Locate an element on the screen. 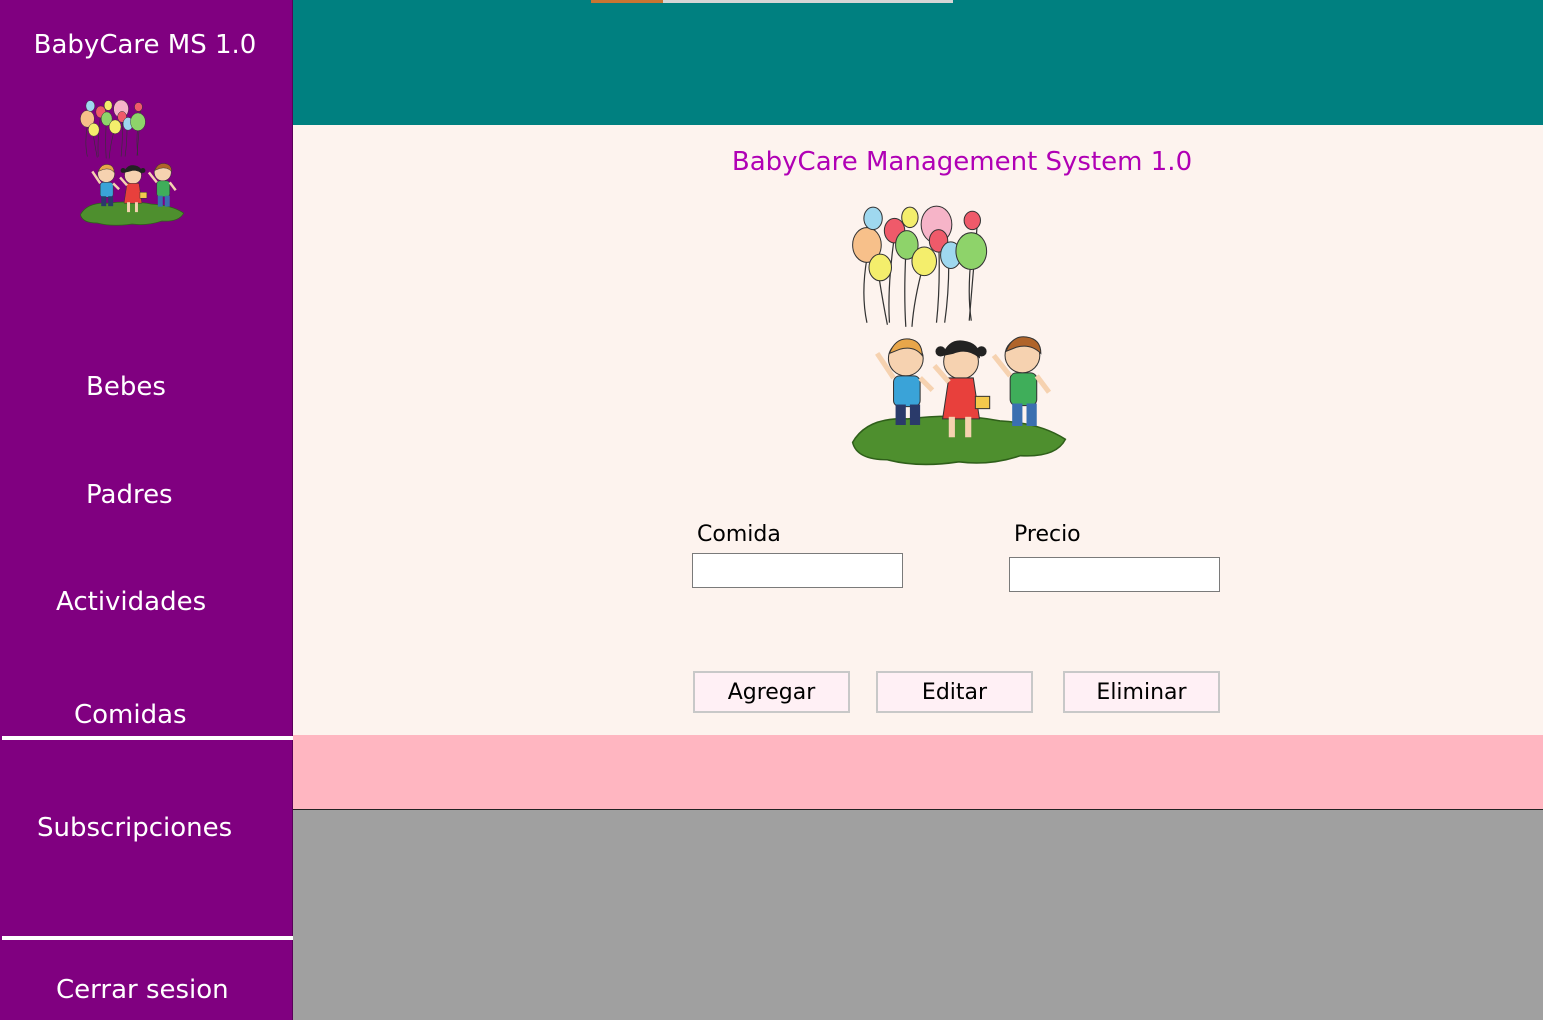 The height and width of the screenshot is (1020, 1543). agregar-button: Agregar is located at coordinates (771, 692).